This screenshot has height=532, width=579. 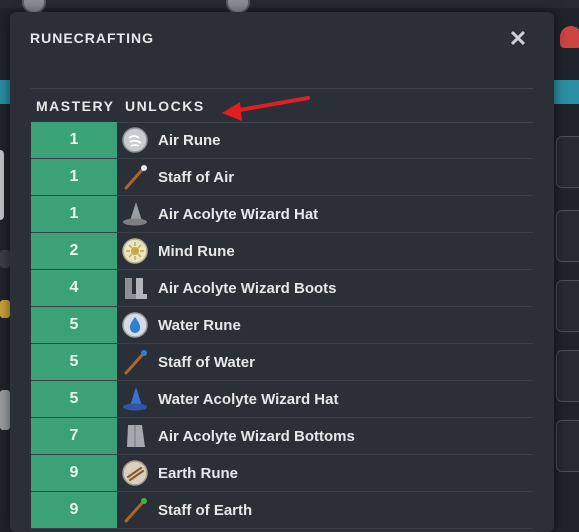 I want to click on table-row: 1 Air Rune, so click(x=282, y=140).